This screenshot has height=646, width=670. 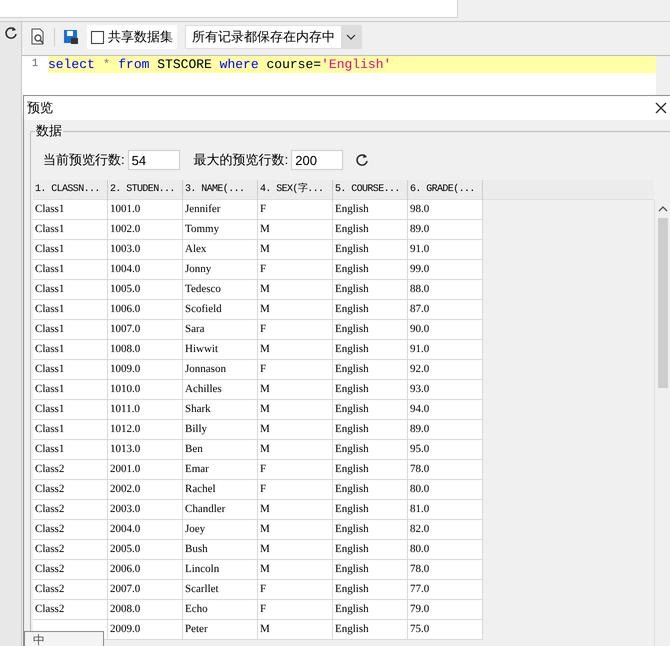 I want to click on scrollbar-thumb, so click(x=663, y=303).